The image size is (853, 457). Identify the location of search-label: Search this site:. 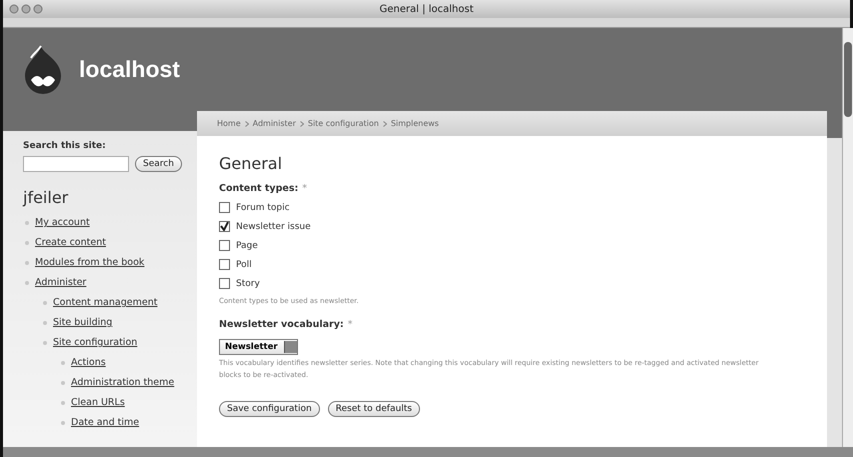
(65, 146).